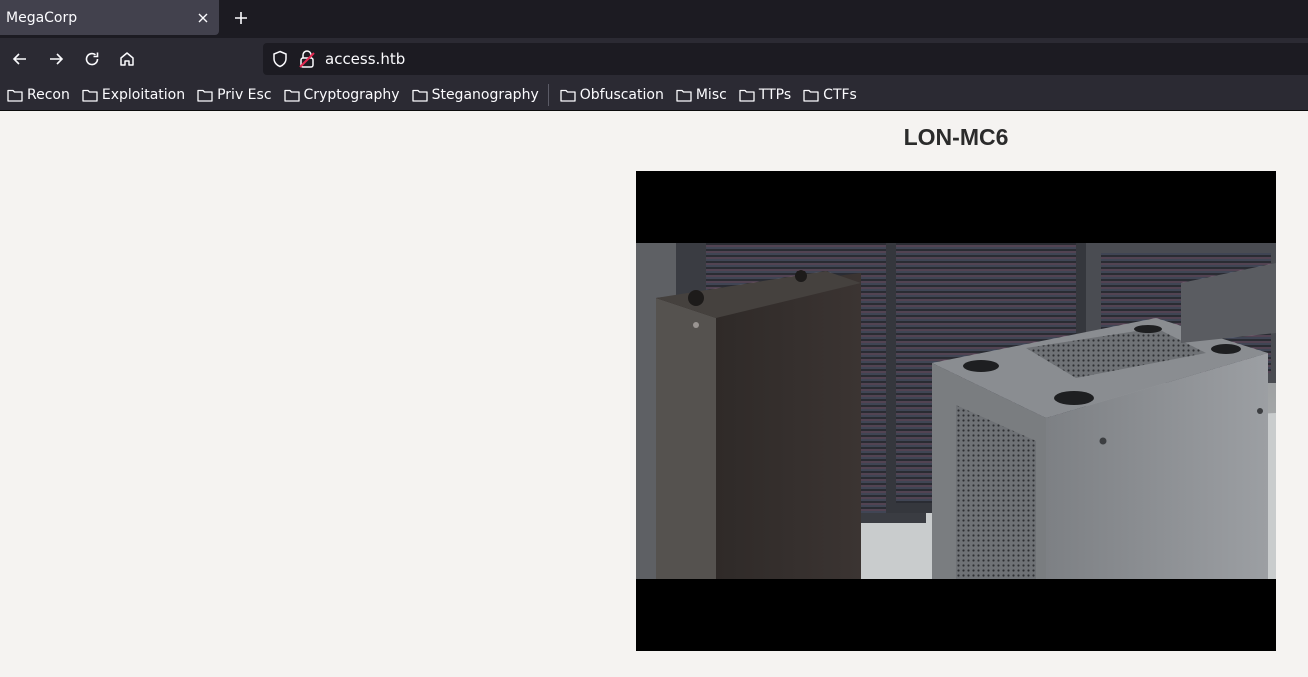 Image resolution: width=1308 pixels, height=677 pixels. What do you see at coordinates (203, 18) in the screenshot?
I see `close-icon` at bounding box center [203, 18].